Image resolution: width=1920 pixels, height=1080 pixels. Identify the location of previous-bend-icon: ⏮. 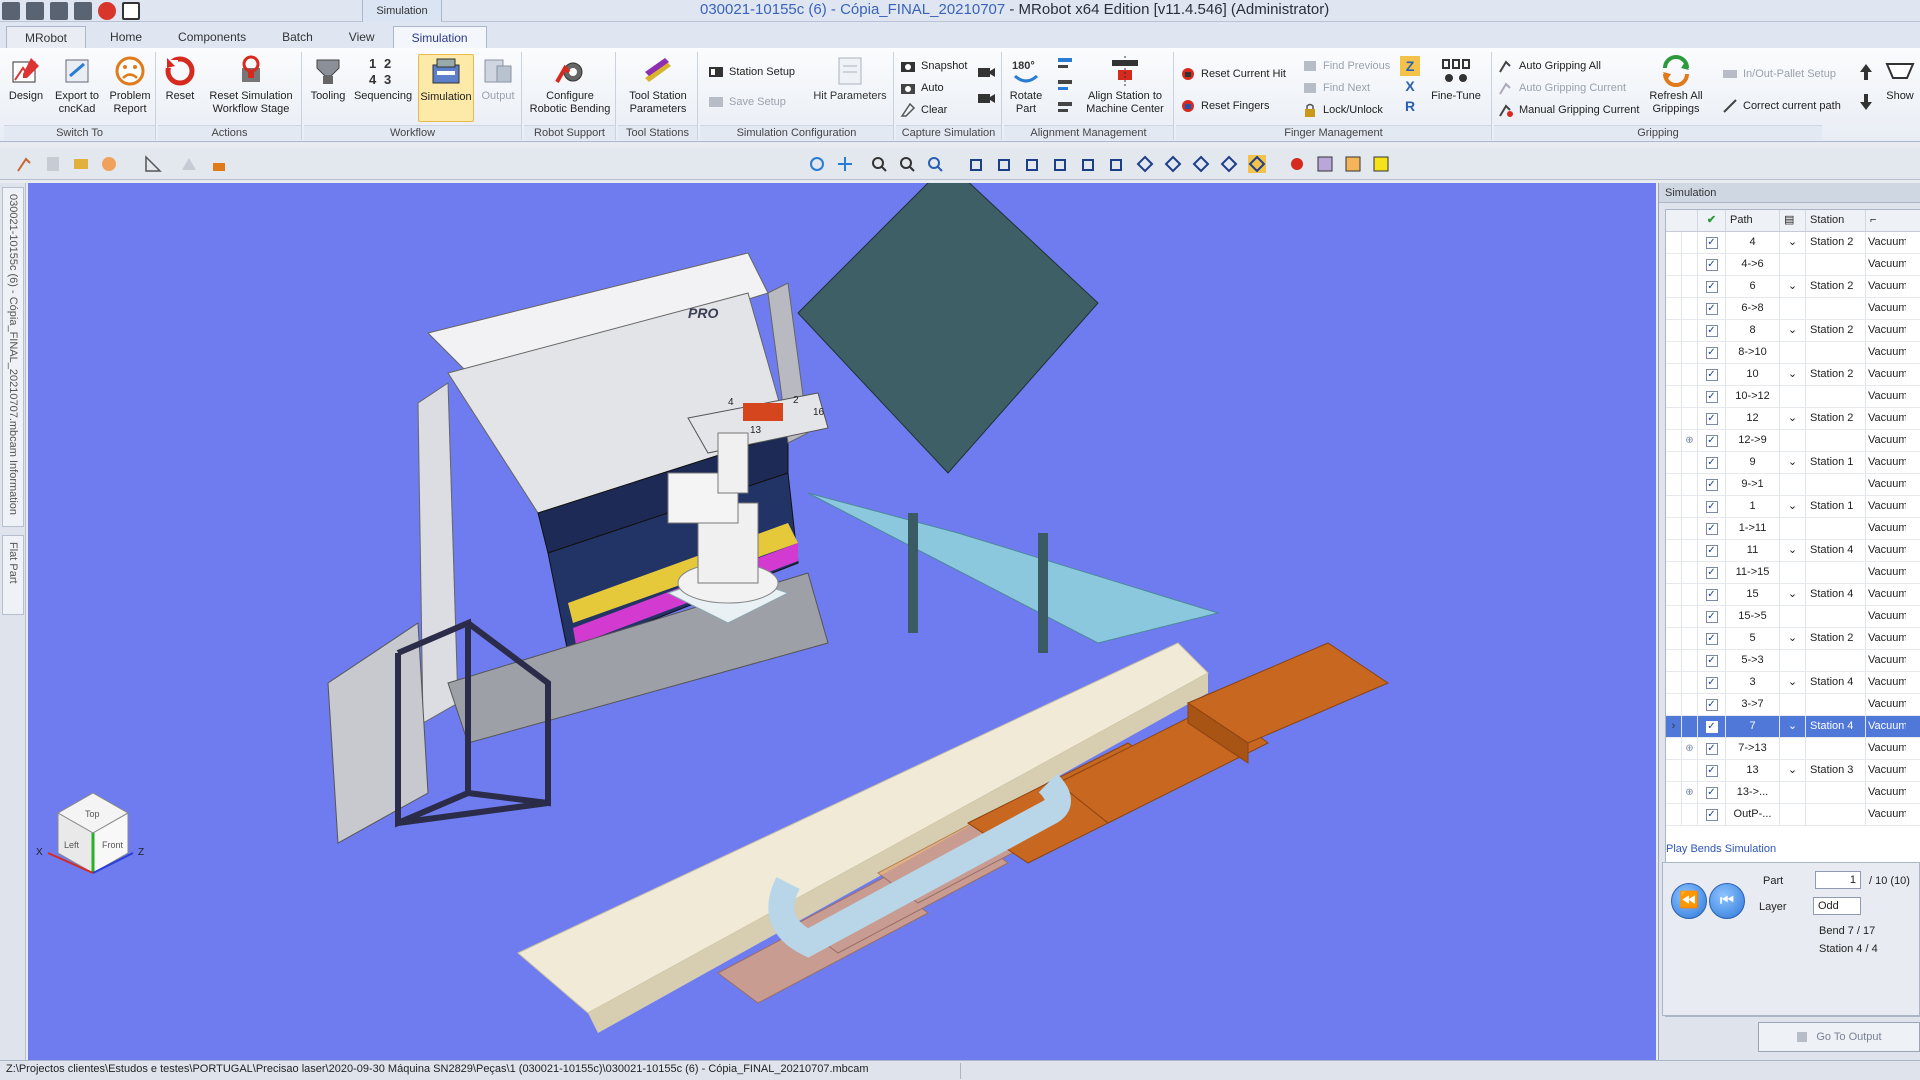
(1727, 901).